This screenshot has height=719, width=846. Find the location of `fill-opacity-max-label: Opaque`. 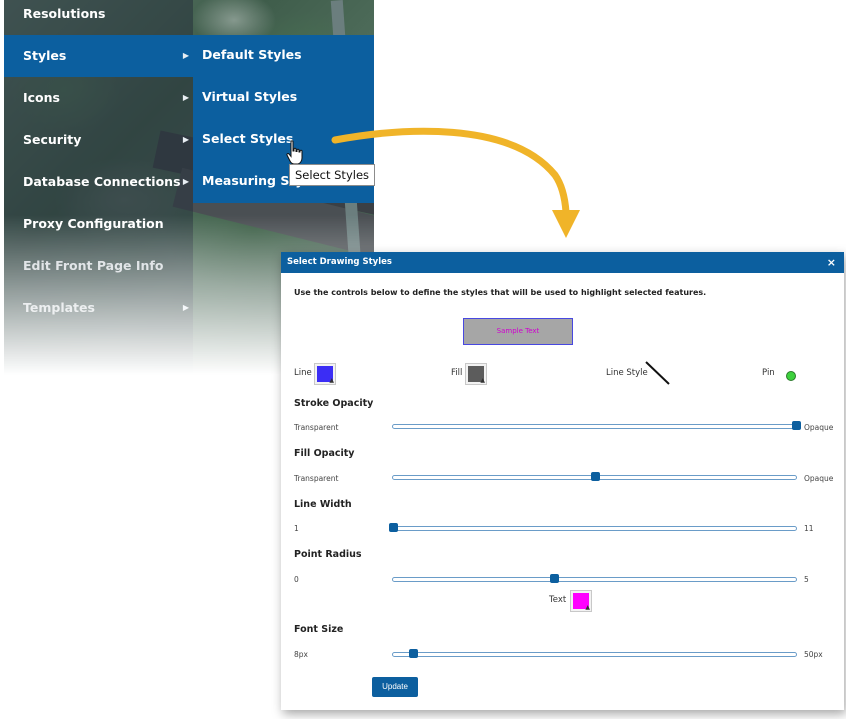

fill-opacity-max-label: Opaque is located at coordinates (819, 478).